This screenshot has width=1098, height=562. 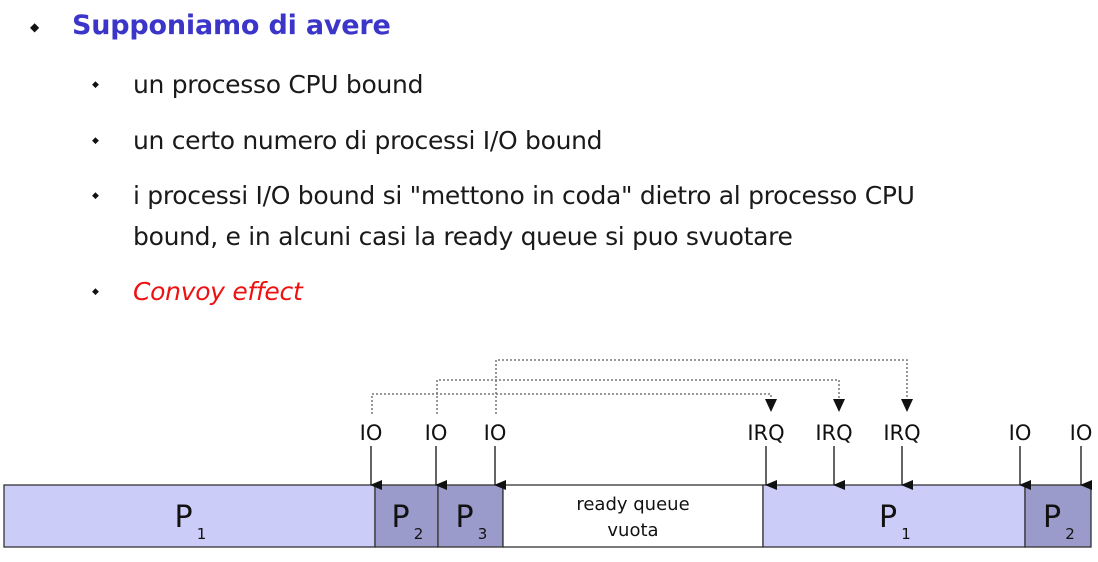 What do you see at coordinates (632, 530) in the screenshot?
I see `empty-queue-label: vuota` at bounding box center [632, 530].